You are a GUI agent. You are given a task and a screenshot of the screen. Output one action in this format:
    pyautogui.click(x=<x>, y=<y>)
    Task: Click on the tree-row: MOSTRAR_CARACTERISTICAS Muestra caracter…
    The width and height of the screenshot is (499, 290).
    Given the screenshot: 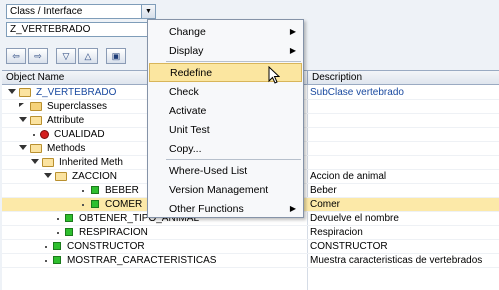 What is the action you would take?
    pyautogui.click(x=250, y=261)
    